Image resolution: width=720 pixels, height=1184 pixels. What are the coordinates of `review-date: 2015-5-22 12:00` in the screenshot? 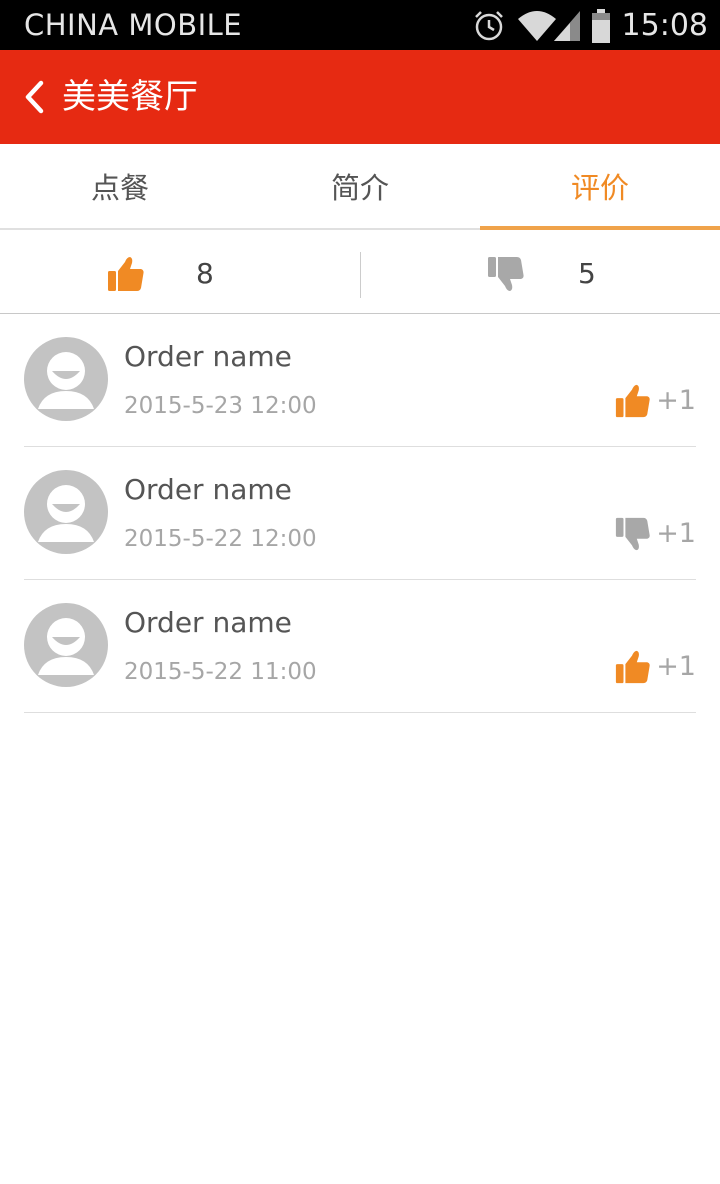 It's located at (220, 539).